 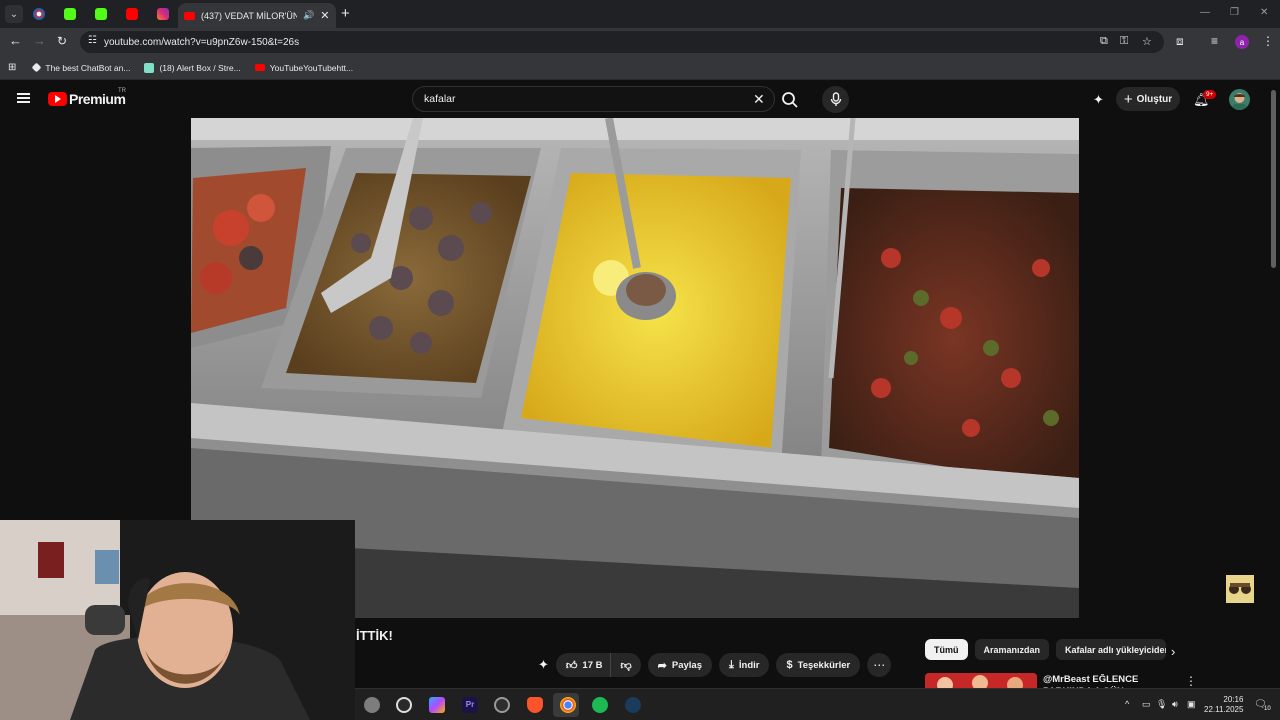 What do you see at coordinates (1234, 12) in the screenshot?
I see `restore-icon: ❐` at bounding box center [1234, 12].